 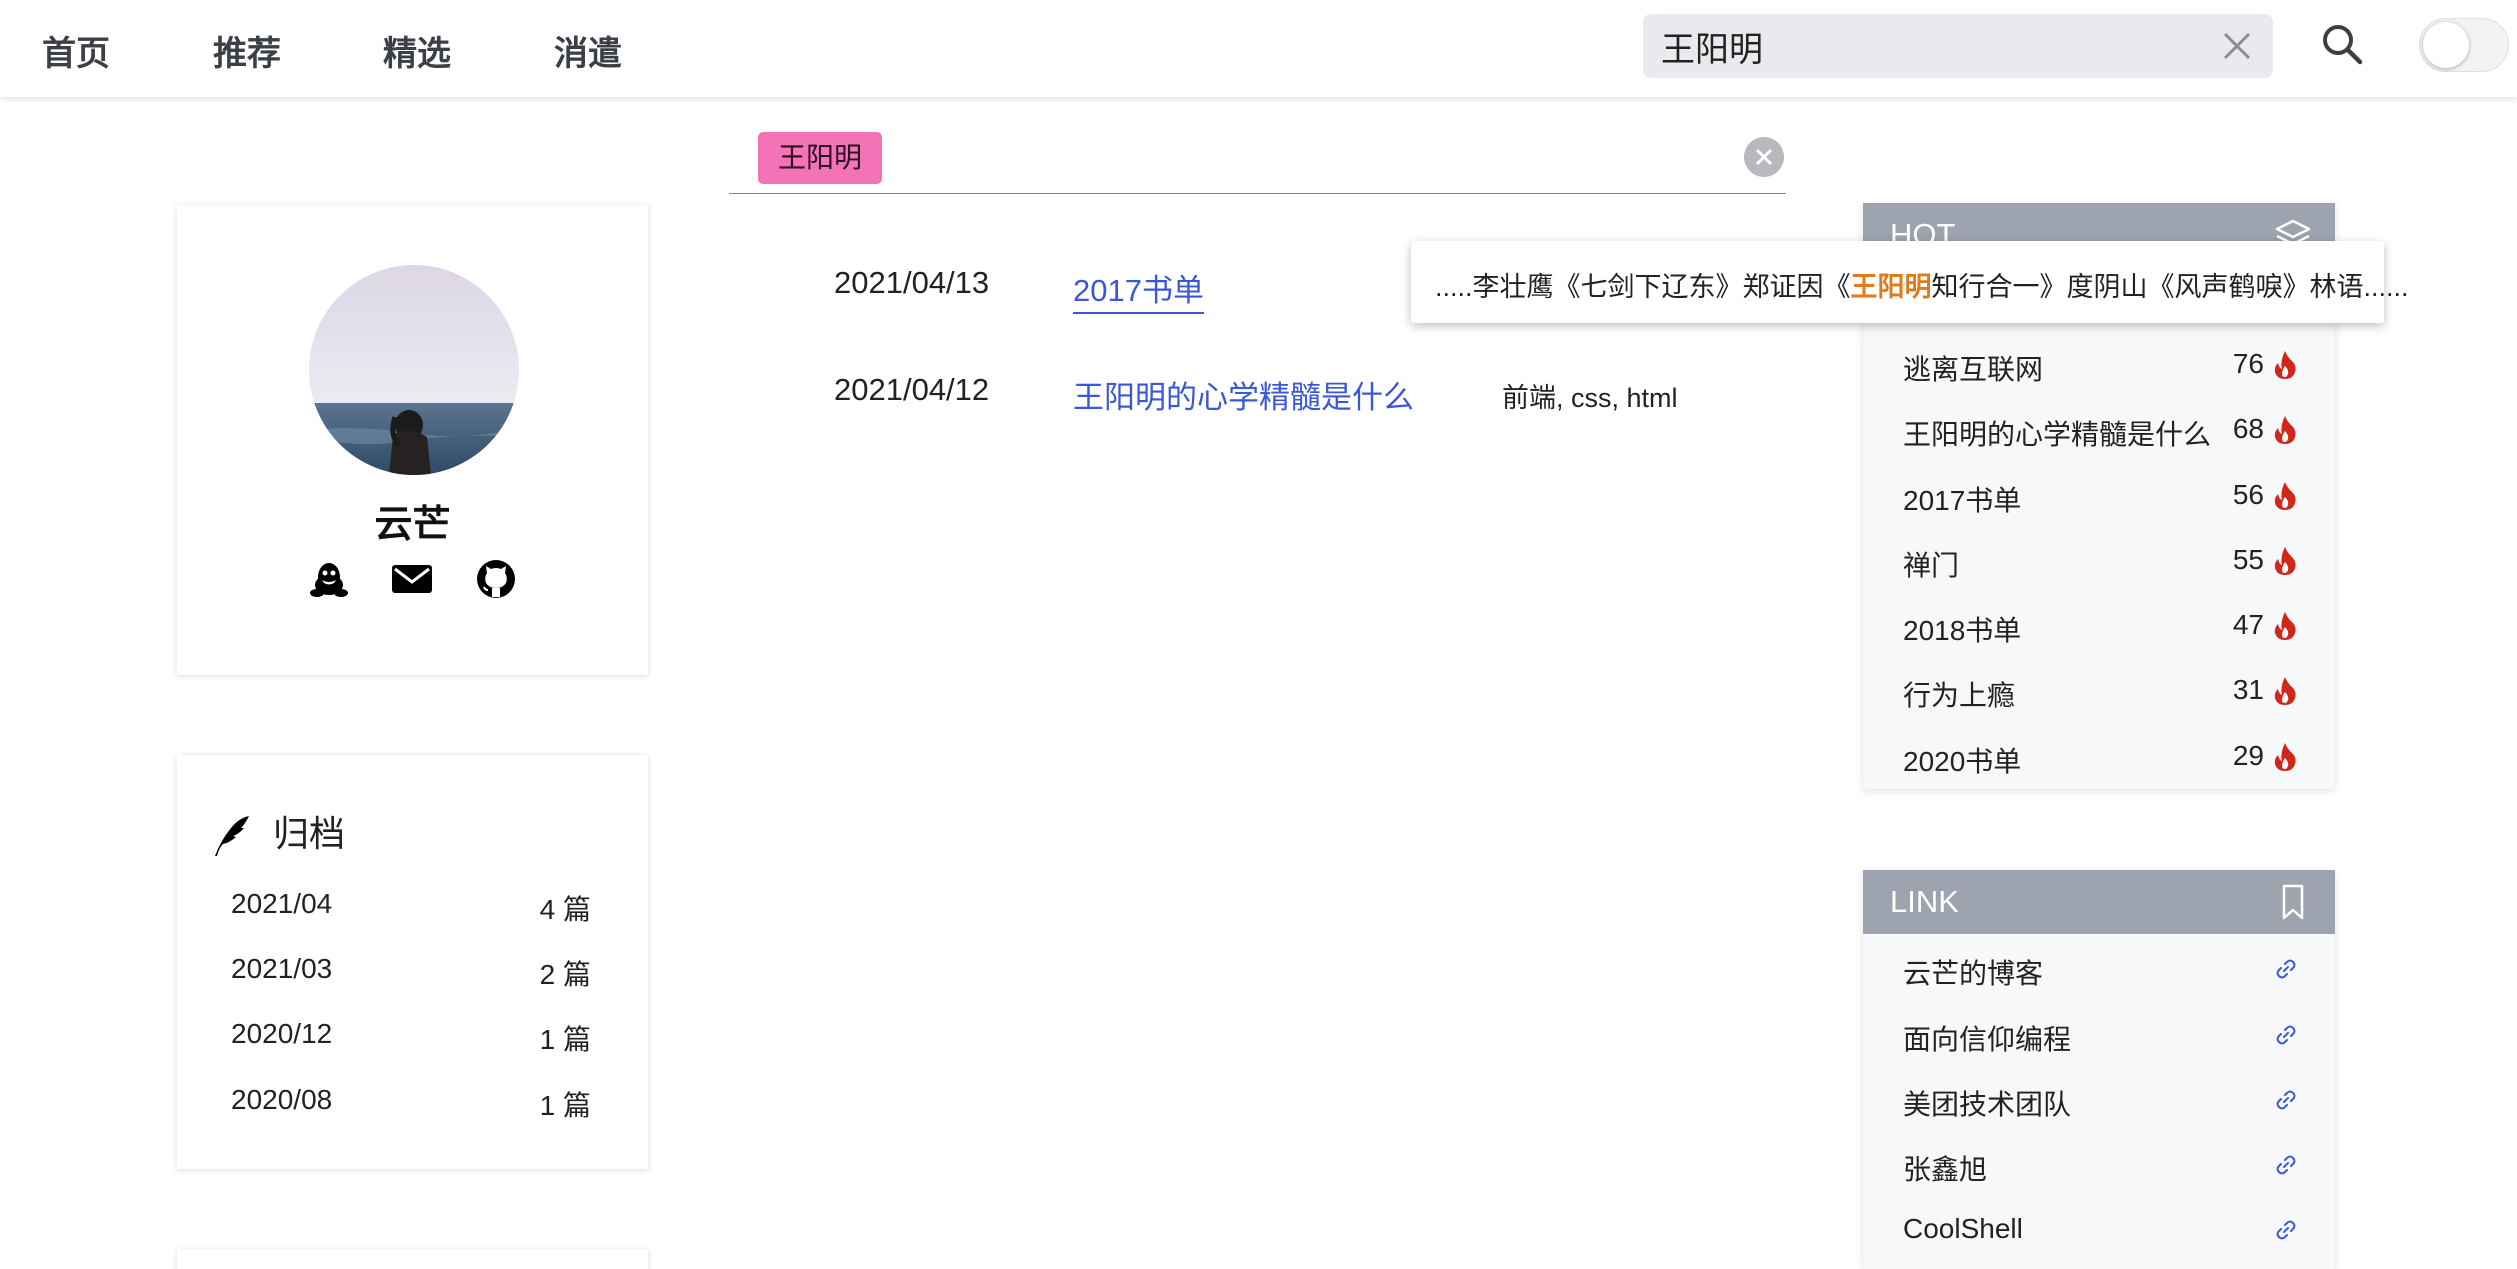 I want to click on result-date: 2021/04/12, so click(x=912, y=389).